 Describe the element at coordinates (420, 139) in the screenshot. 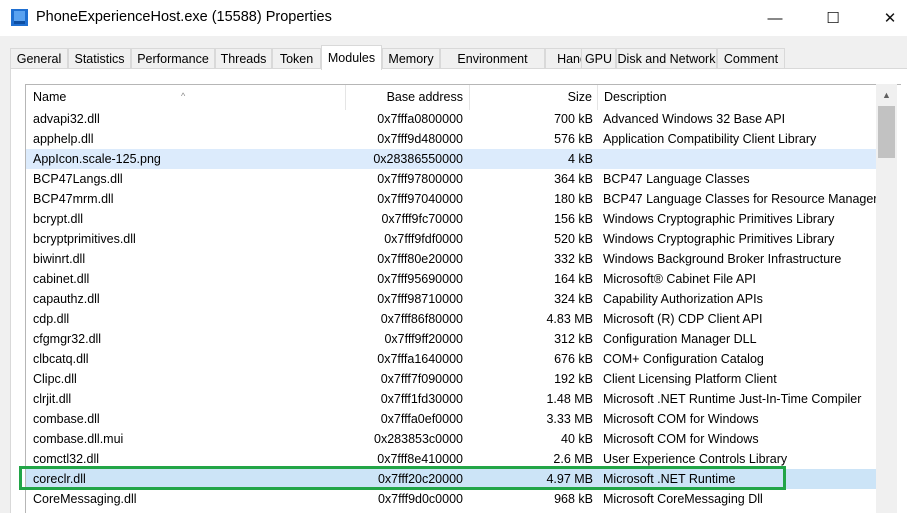

I see `base-address: 0x7fff9d480000` at that location.